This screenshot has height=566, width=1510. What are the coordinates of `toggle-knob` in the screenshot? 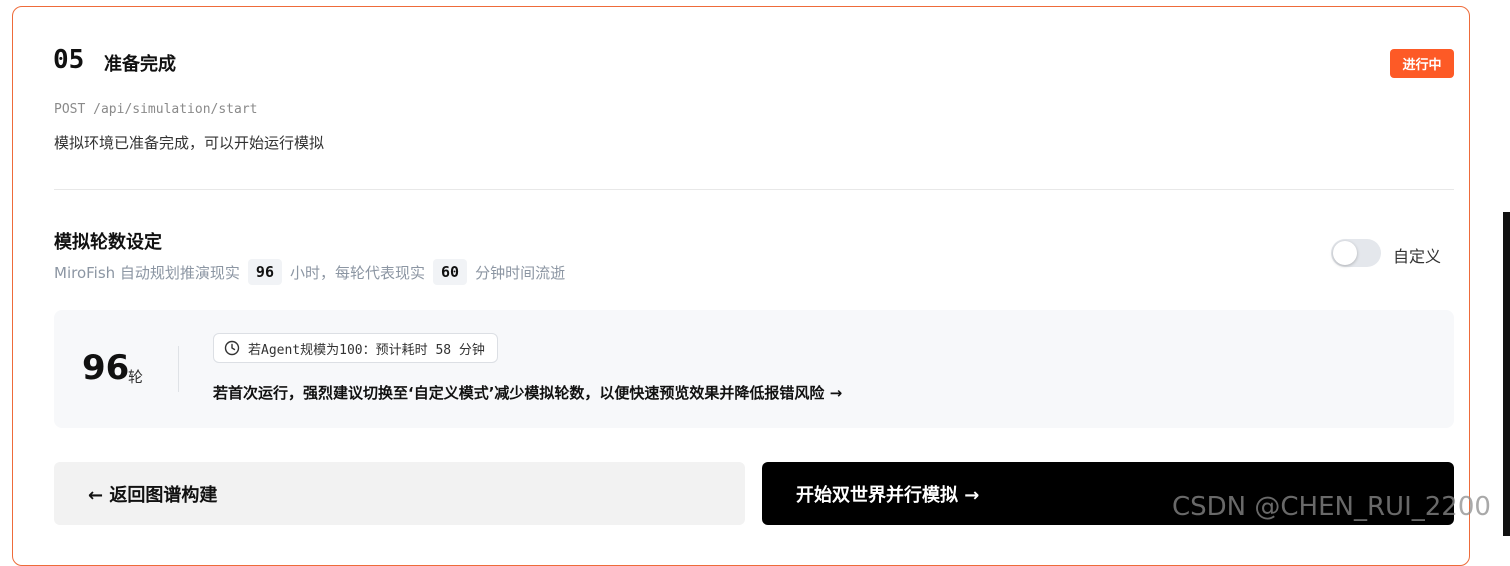 It's located at (1345, 253).